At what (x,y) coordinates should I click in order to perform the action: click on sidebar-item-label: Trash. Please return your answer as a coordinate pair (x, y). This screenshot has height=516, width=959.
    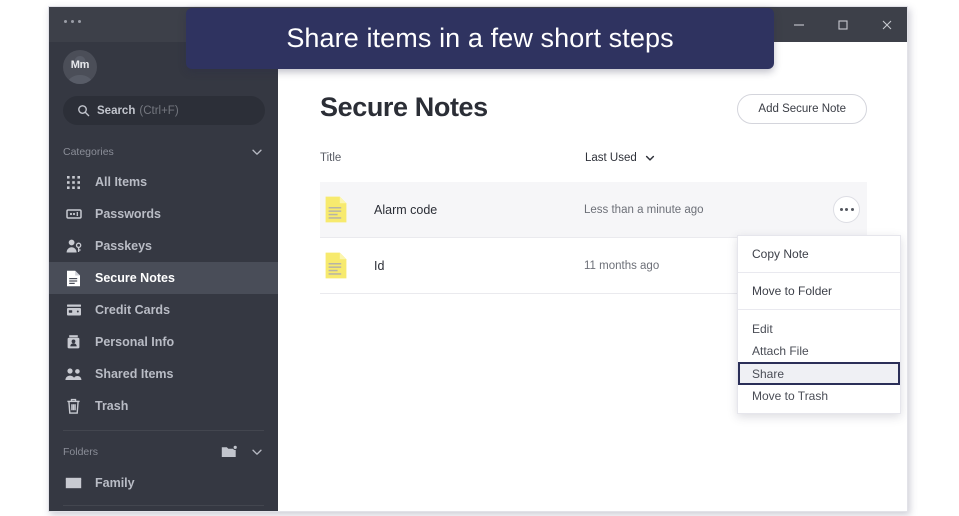
    Looking at the image, I should click on (112, 406).